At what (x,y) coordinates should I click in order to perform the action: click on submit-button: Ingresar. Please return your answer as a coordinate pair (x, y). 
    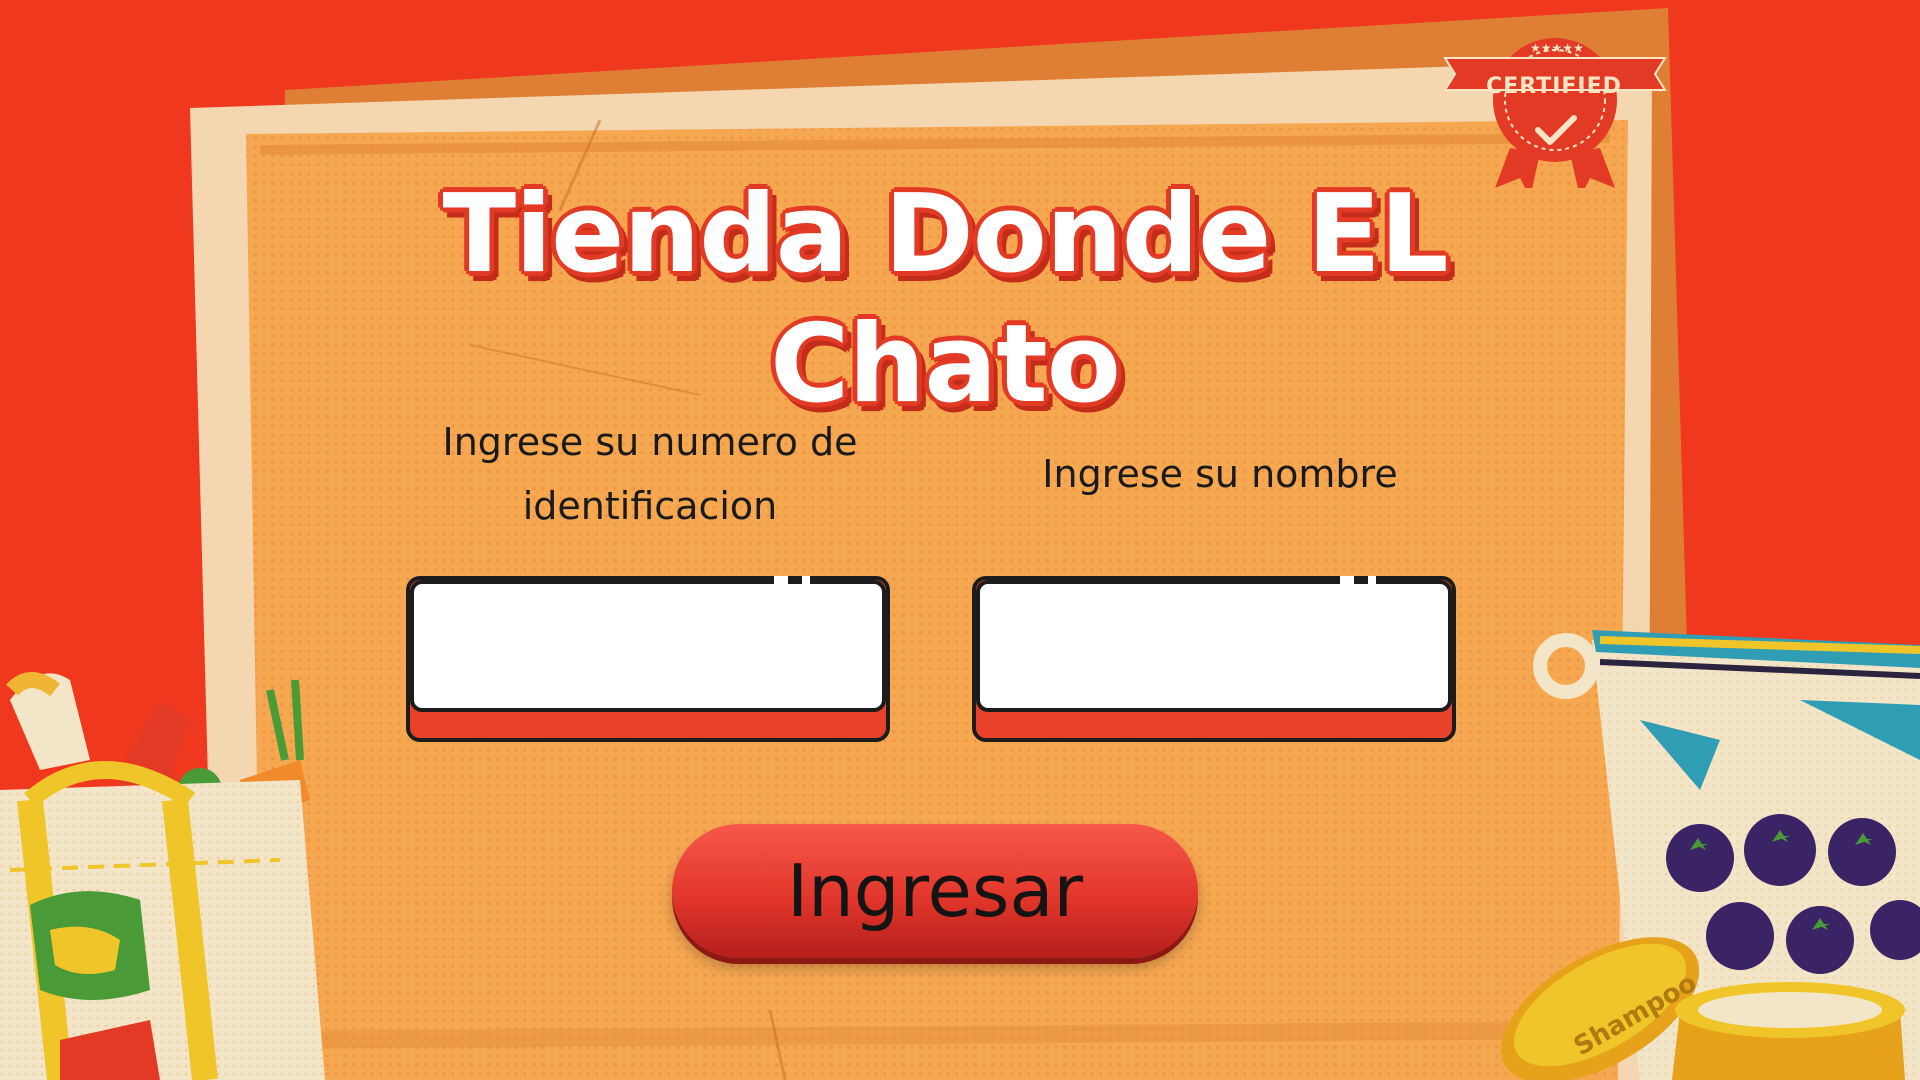
    Looking at the image, I should click on (935, 891).